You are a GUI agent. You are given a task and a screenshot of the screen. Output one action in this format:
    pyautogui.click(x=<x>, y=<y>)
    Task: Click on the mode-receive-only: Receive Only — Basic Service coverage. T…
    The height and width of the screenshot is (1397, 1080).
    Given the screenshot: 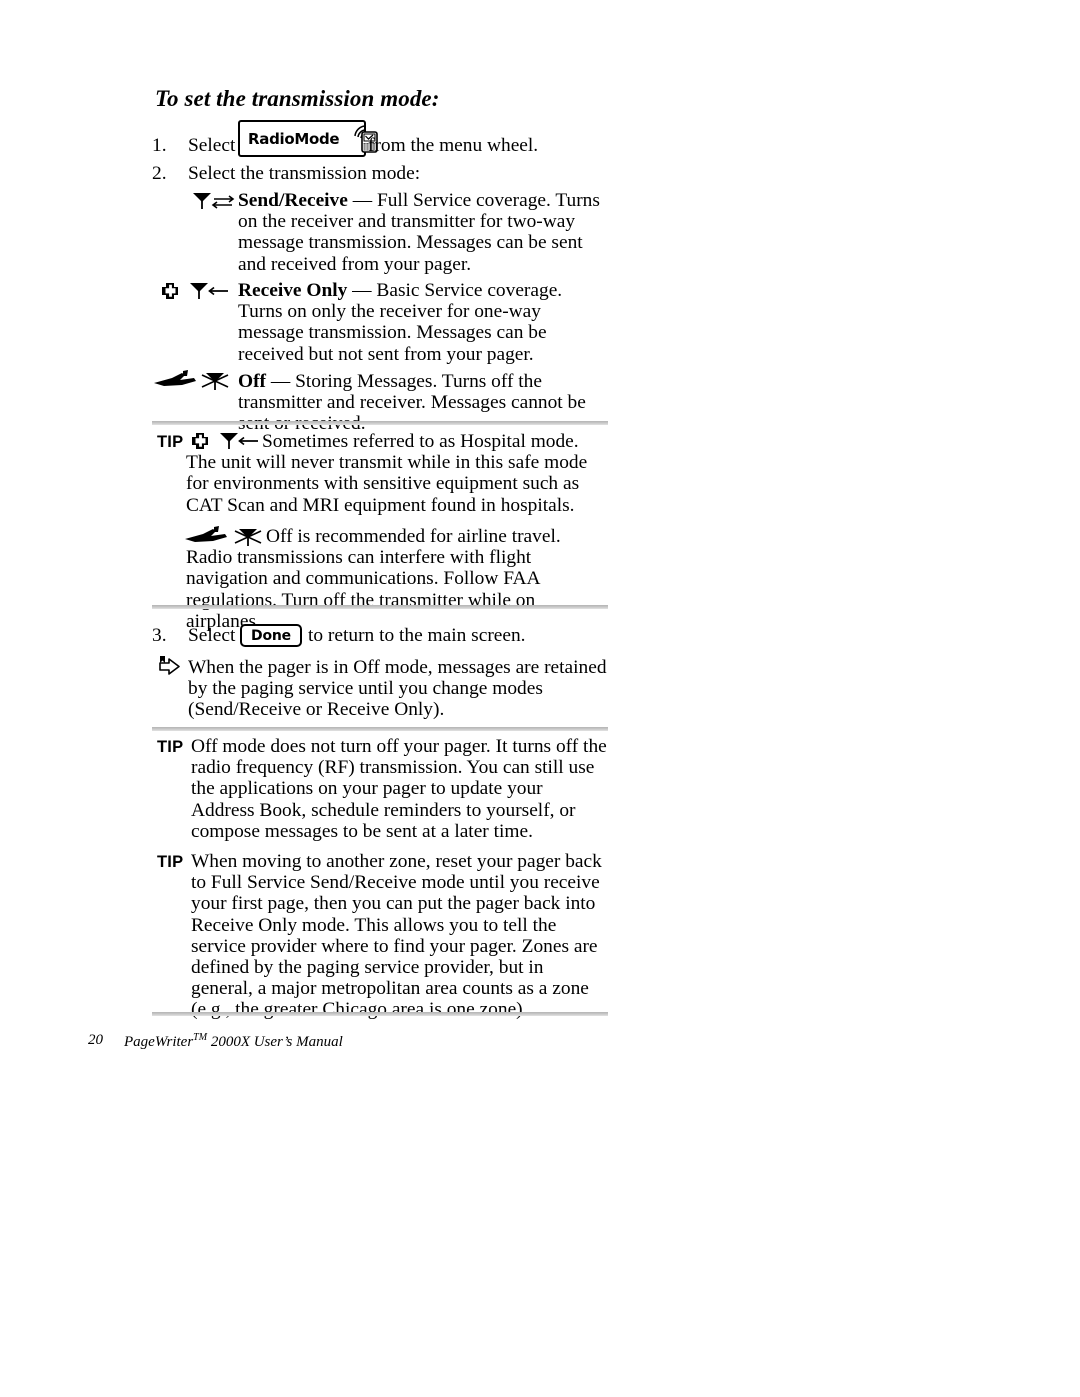 What is the action you would take?
    pyautogui.click(x=423, y=322)
    